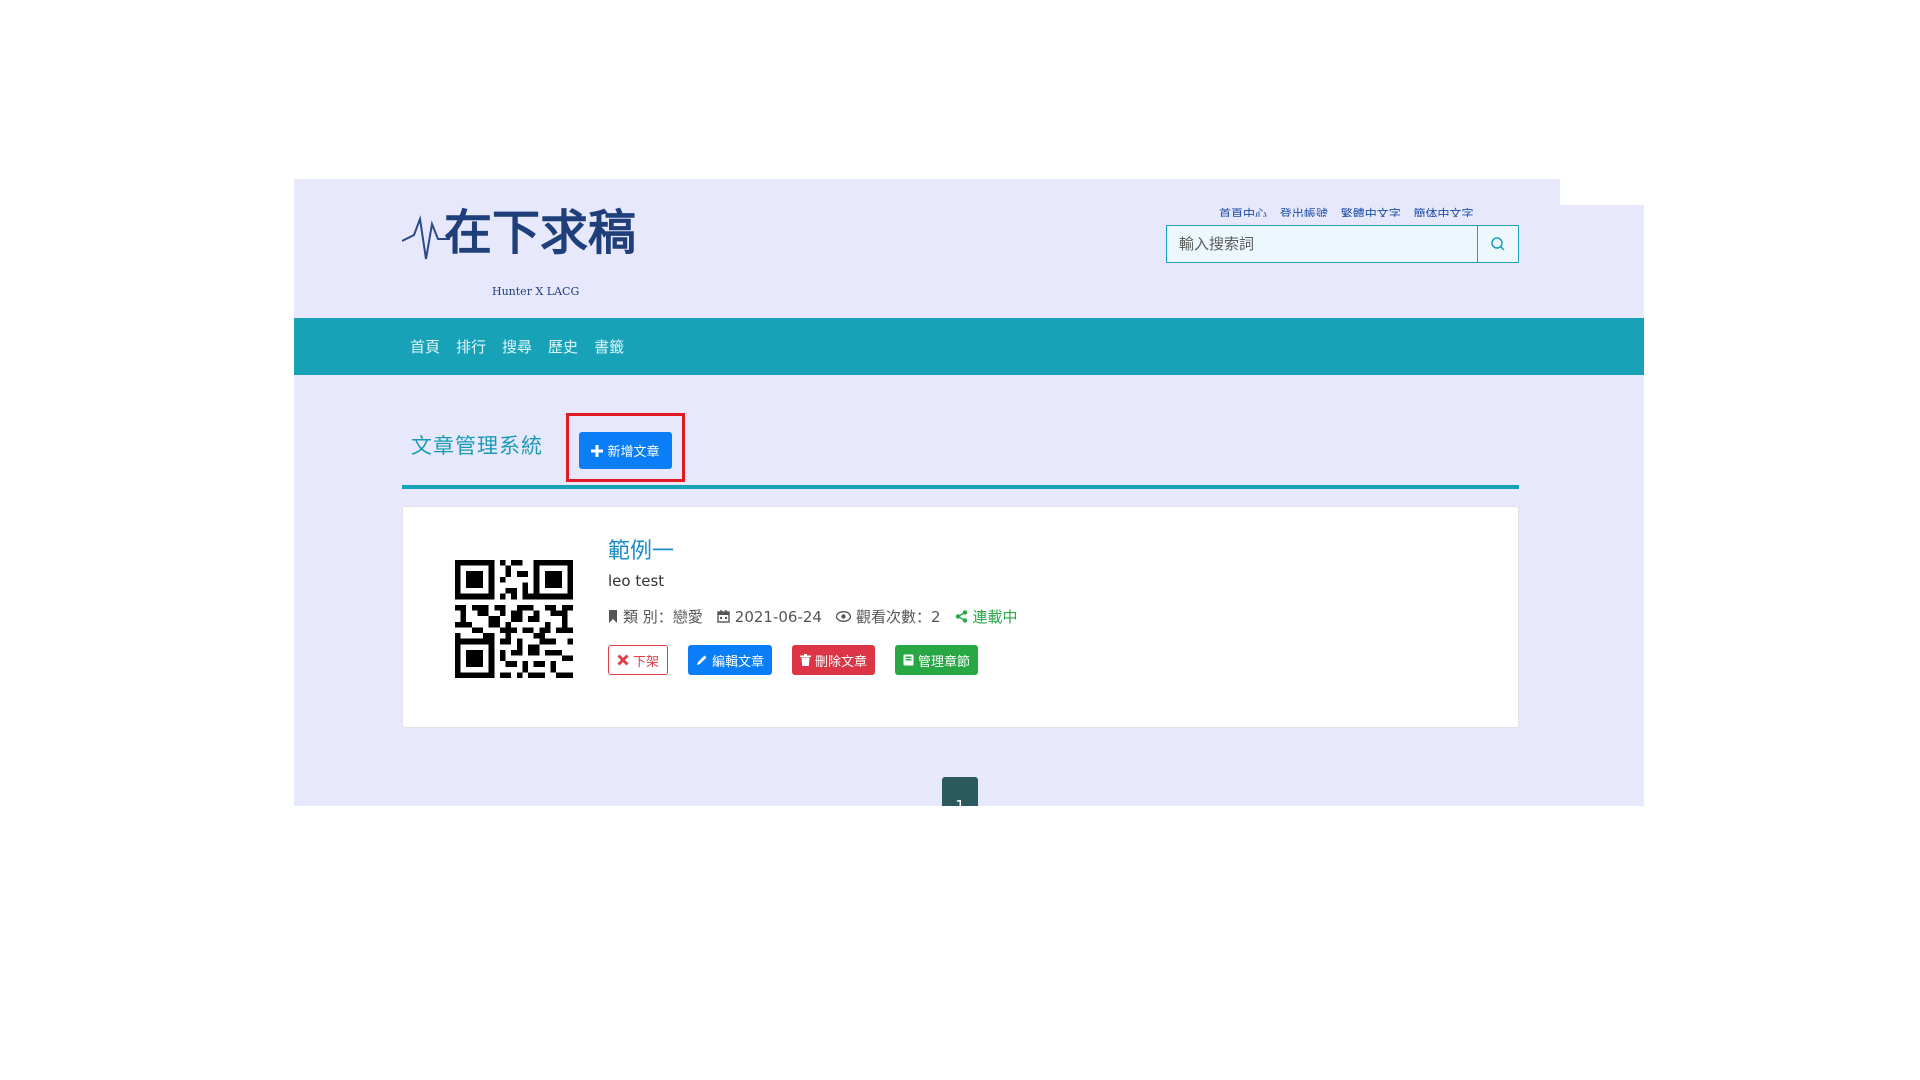  I want to click on manage-chapters-button: 管理章節, so click(937, 660).